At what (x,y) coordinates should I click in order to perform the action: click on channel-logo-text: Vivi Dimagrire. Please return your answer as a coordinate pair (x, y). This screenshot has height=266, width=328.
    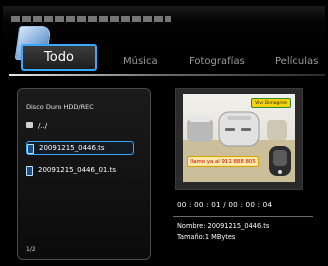
    Looking at the image, I should click on (271, 103).